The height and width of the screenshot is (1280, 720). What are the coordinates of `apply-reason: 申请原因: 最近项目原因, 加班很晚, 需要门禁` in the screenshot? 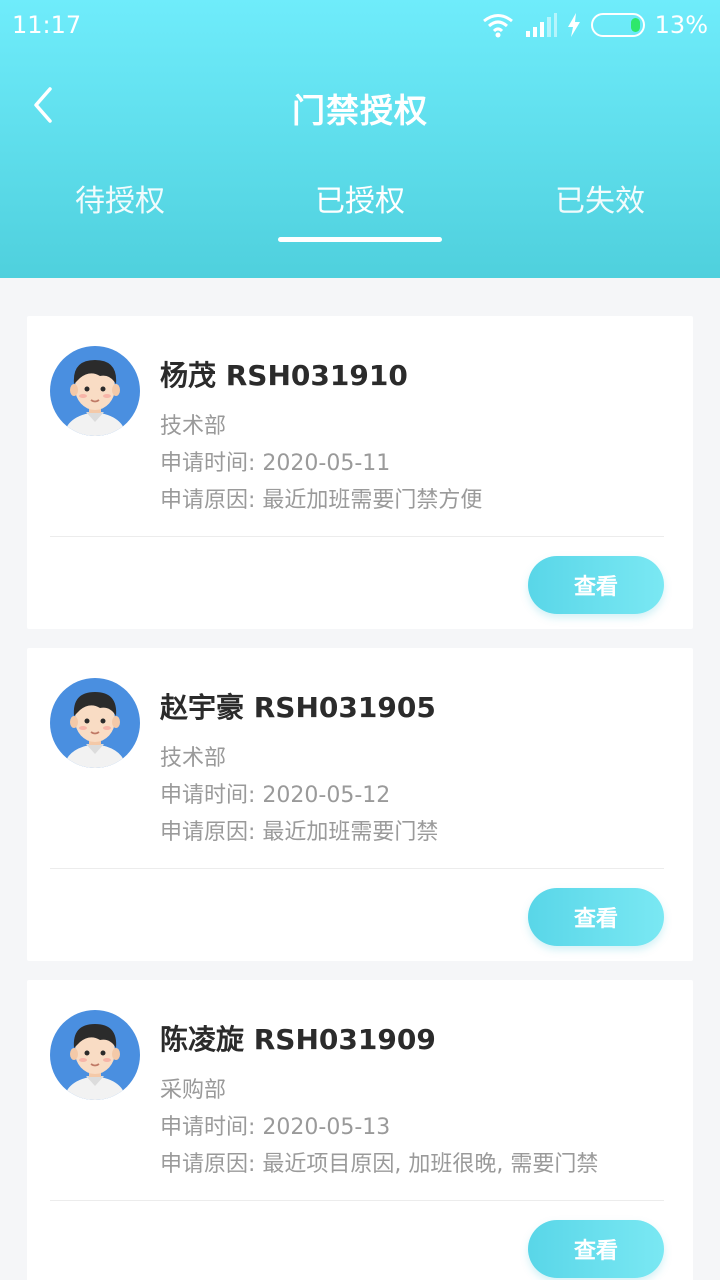 It's located at (379, 1164).